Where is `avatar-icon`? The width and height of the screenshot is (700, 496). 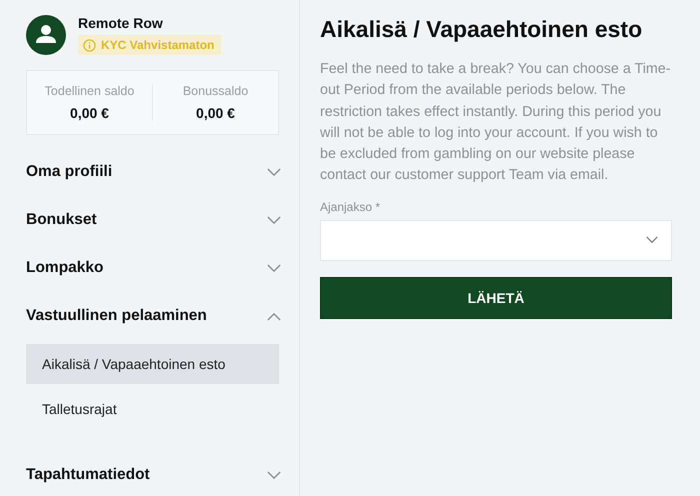
avatar-icon is located at coordinates (46, 35).